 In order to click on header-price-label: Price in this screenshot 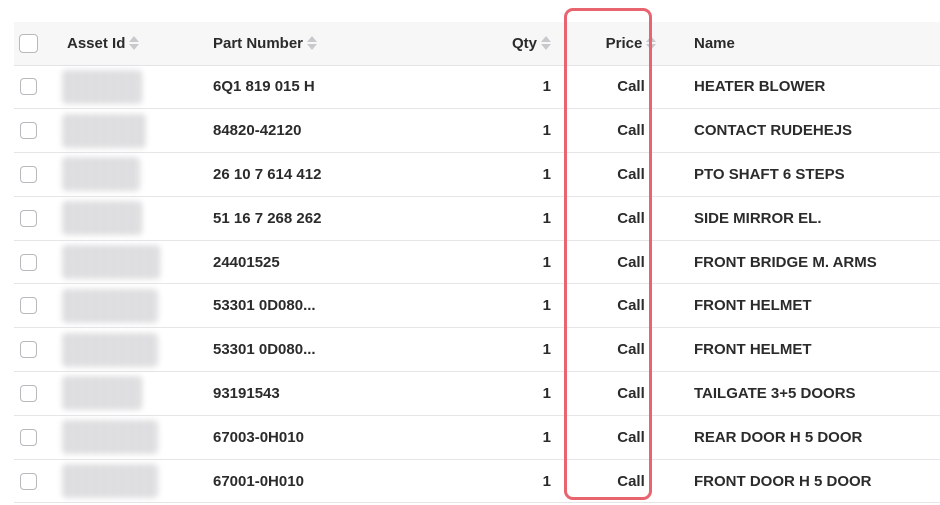, I will do `click(624, 43)`.